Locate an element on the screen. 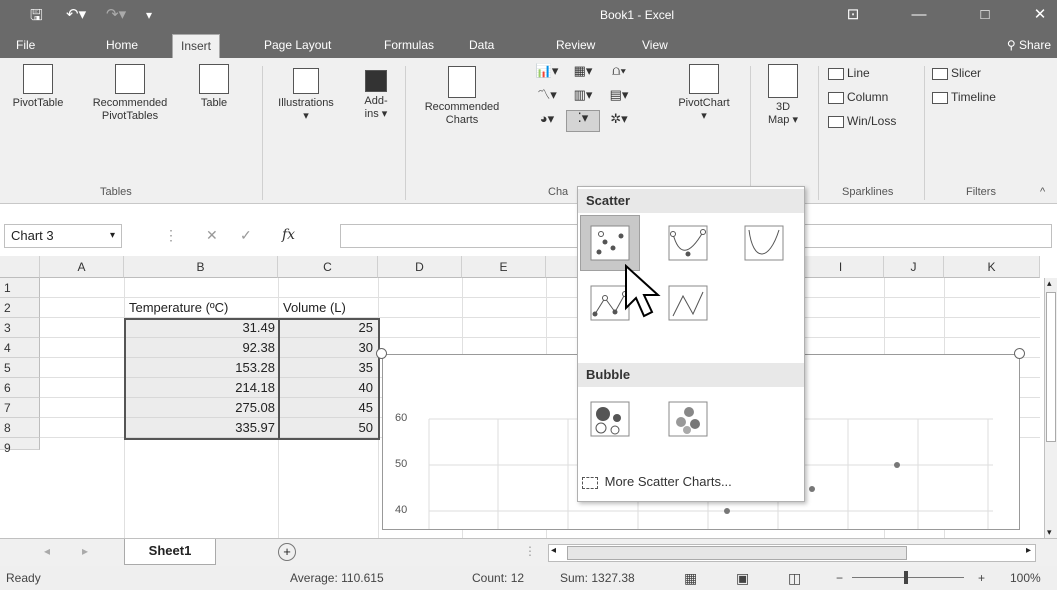  chevron-down-icon: ▾ is located at coordinates (112, 236).